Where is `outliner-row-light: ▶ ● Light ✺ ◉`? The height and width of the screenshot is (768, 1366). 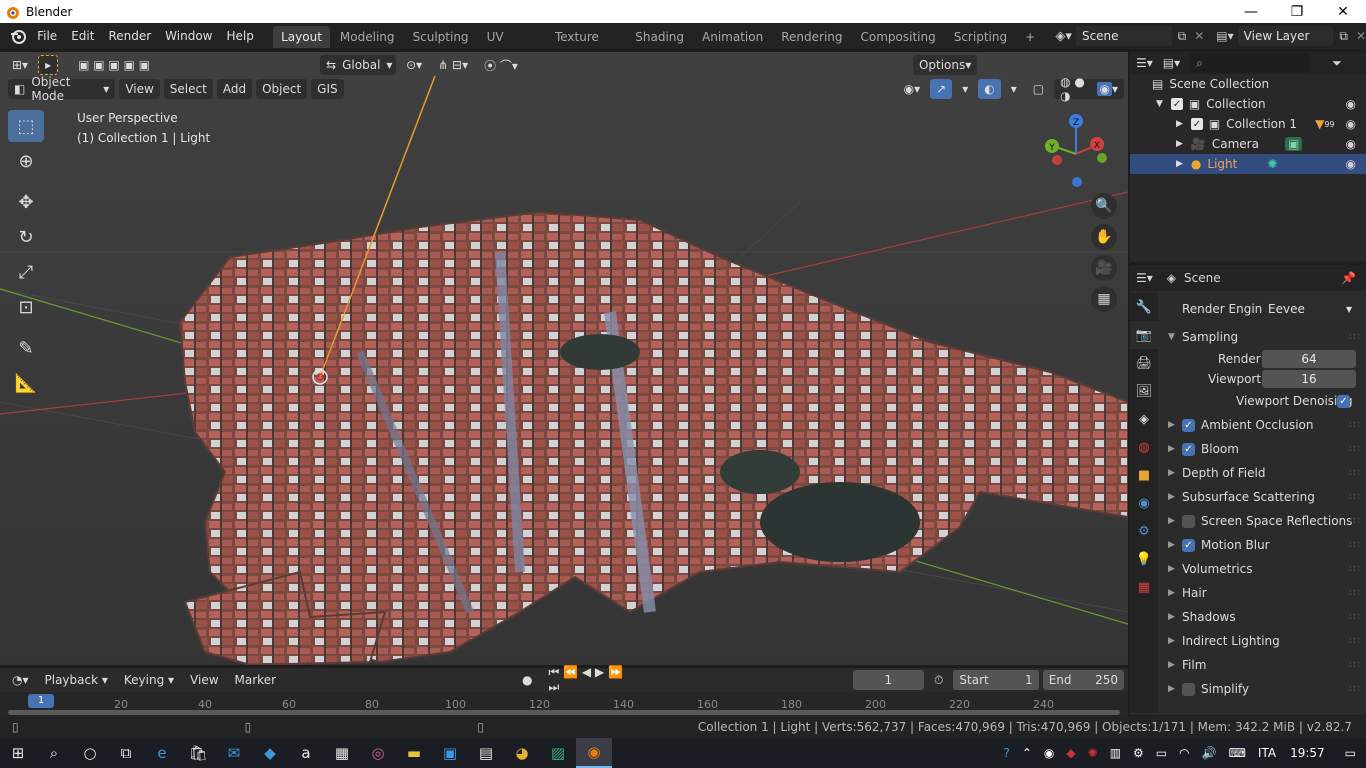
outliner-row-light: ▶ ● Light ✺ ◉ is located at coordinates (1248, 164).